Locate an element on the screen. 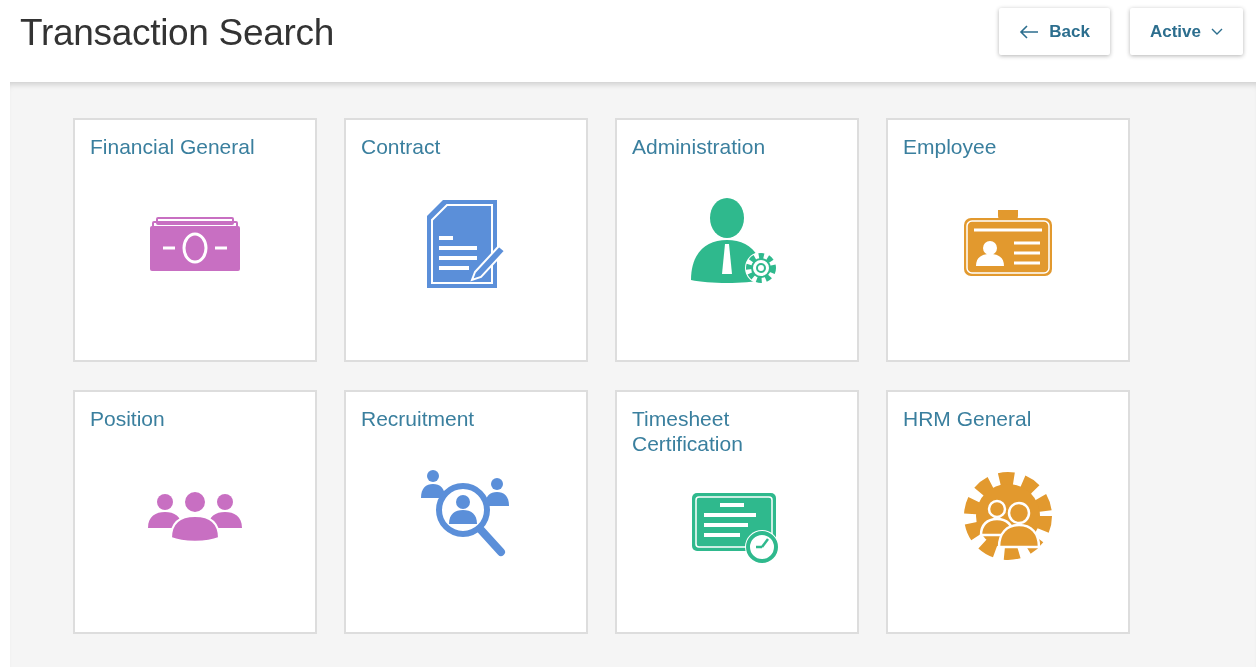  status-dropdown: Active is located at coordinates (1186, 31).